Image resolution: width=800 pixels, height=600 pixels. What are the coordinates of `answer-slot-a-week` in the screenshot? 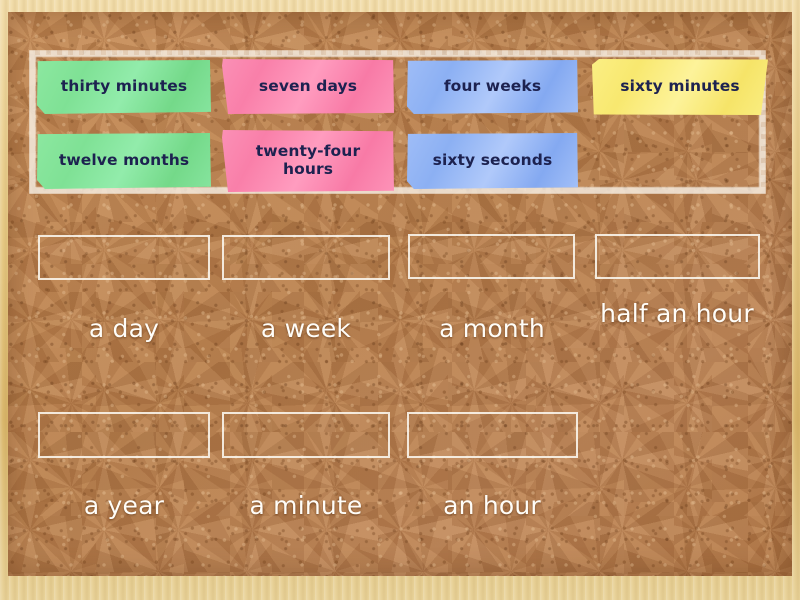 It's located at (306, 257).